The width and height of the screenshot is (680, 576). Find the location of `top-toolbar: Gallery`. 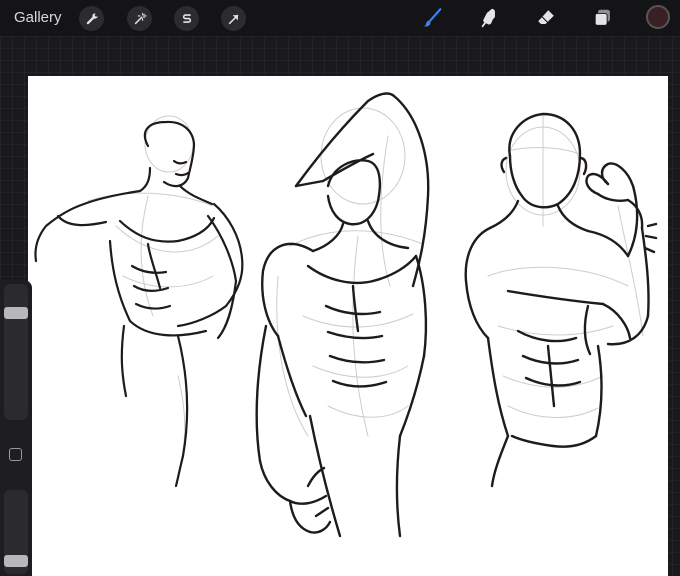

top-toolbar: Gallery is located at coordinates (340, 18).